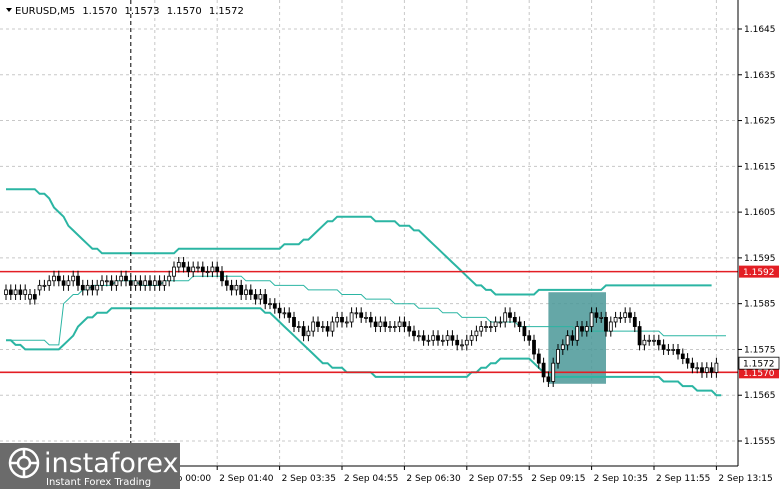 This screenshot has width=781, height=489. Describe the element at coordinates (558, 479) in the screenshot. I see `x-tick-label: 2 Sep 09:15` at that location.